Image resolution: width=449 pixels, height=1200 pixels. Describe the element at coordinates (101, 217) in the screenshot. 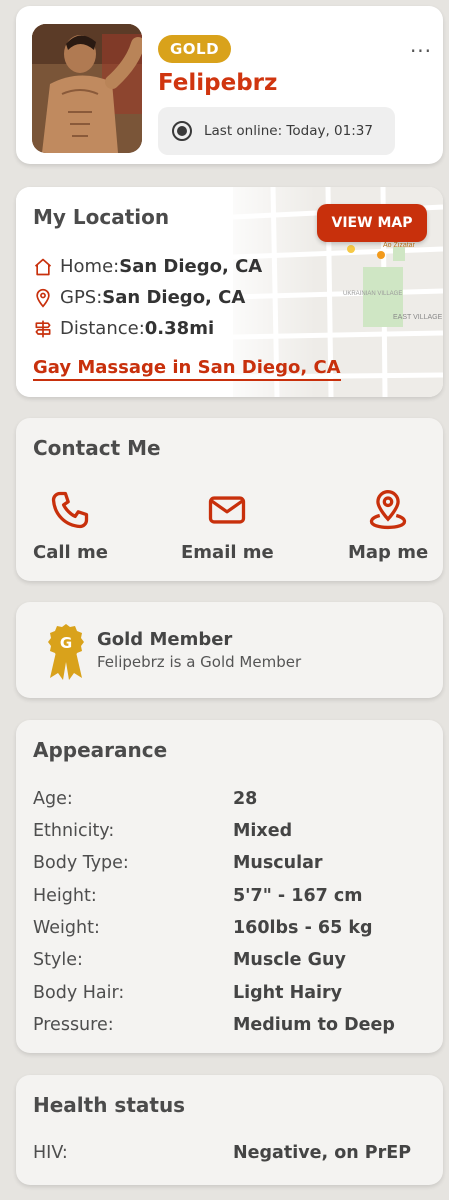

I see `location-title: My Location` at that location.